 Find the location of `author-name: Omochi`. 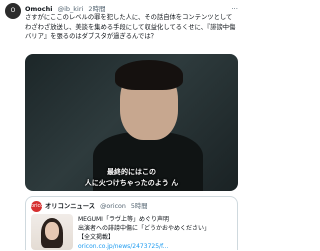

author-name: Omochi is located at coordinates (38, 9).